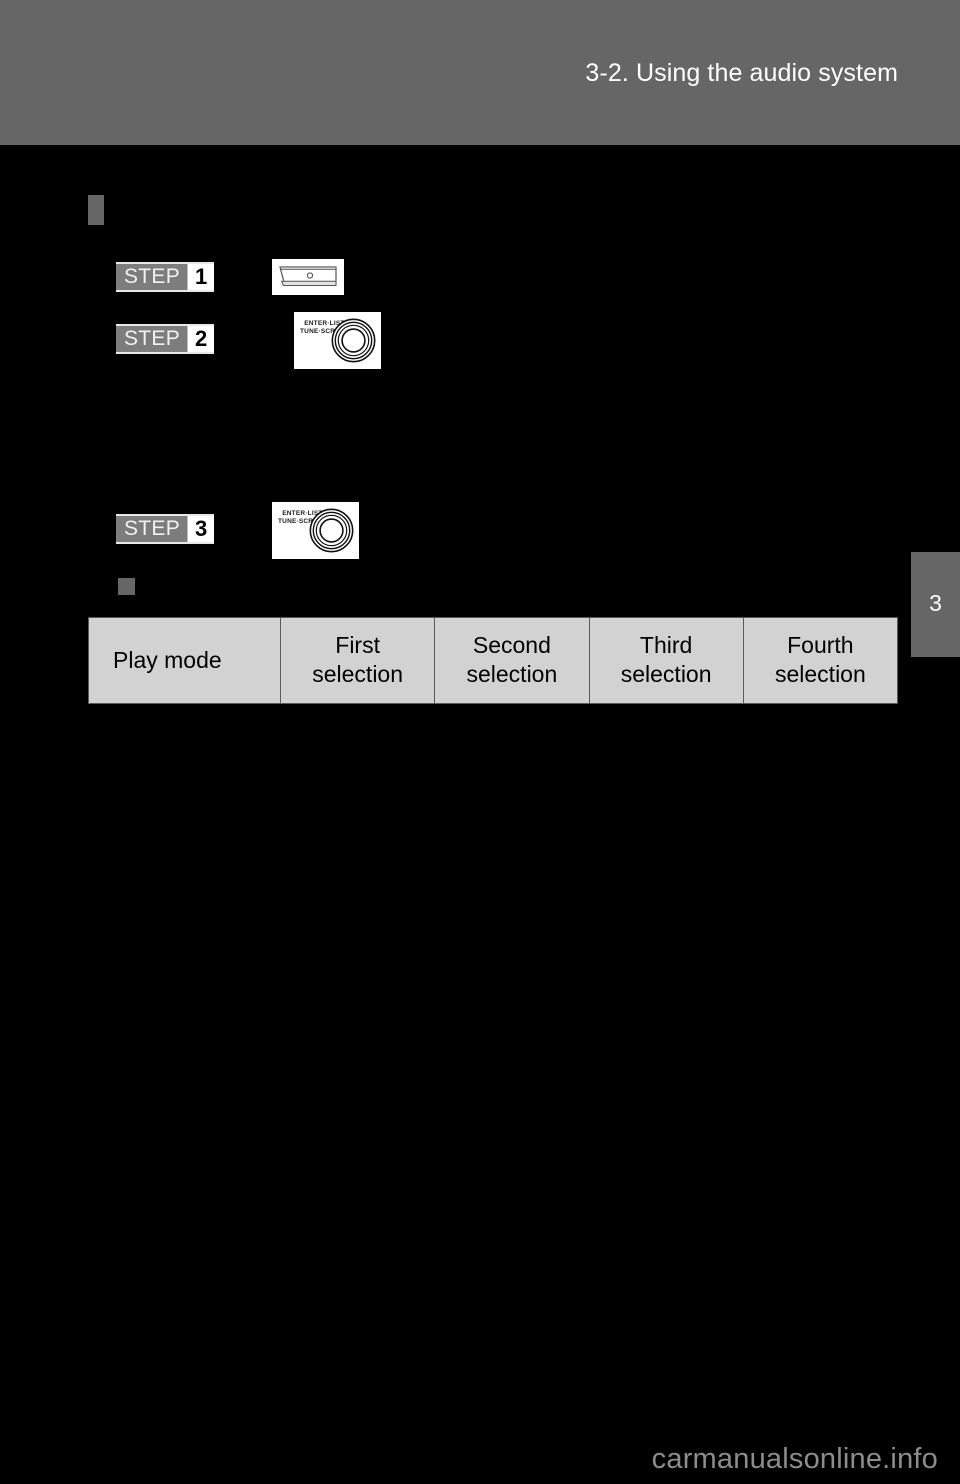  What do you see at coordinates (480, 72) in the screenshot?
I see `page-header-band: 3-2. Using the audio system` at bounding box center [480, 72].